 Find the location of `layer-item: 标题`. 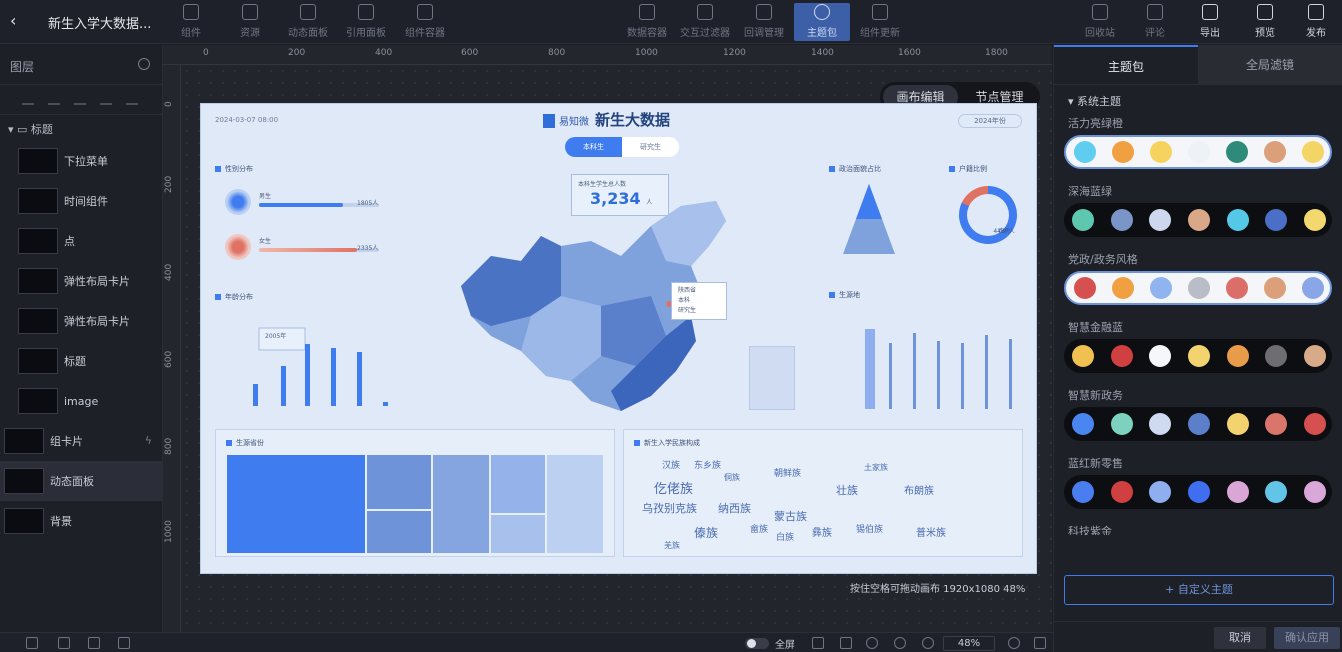

layer-item: 标题 is located at coordinates (81, 361).